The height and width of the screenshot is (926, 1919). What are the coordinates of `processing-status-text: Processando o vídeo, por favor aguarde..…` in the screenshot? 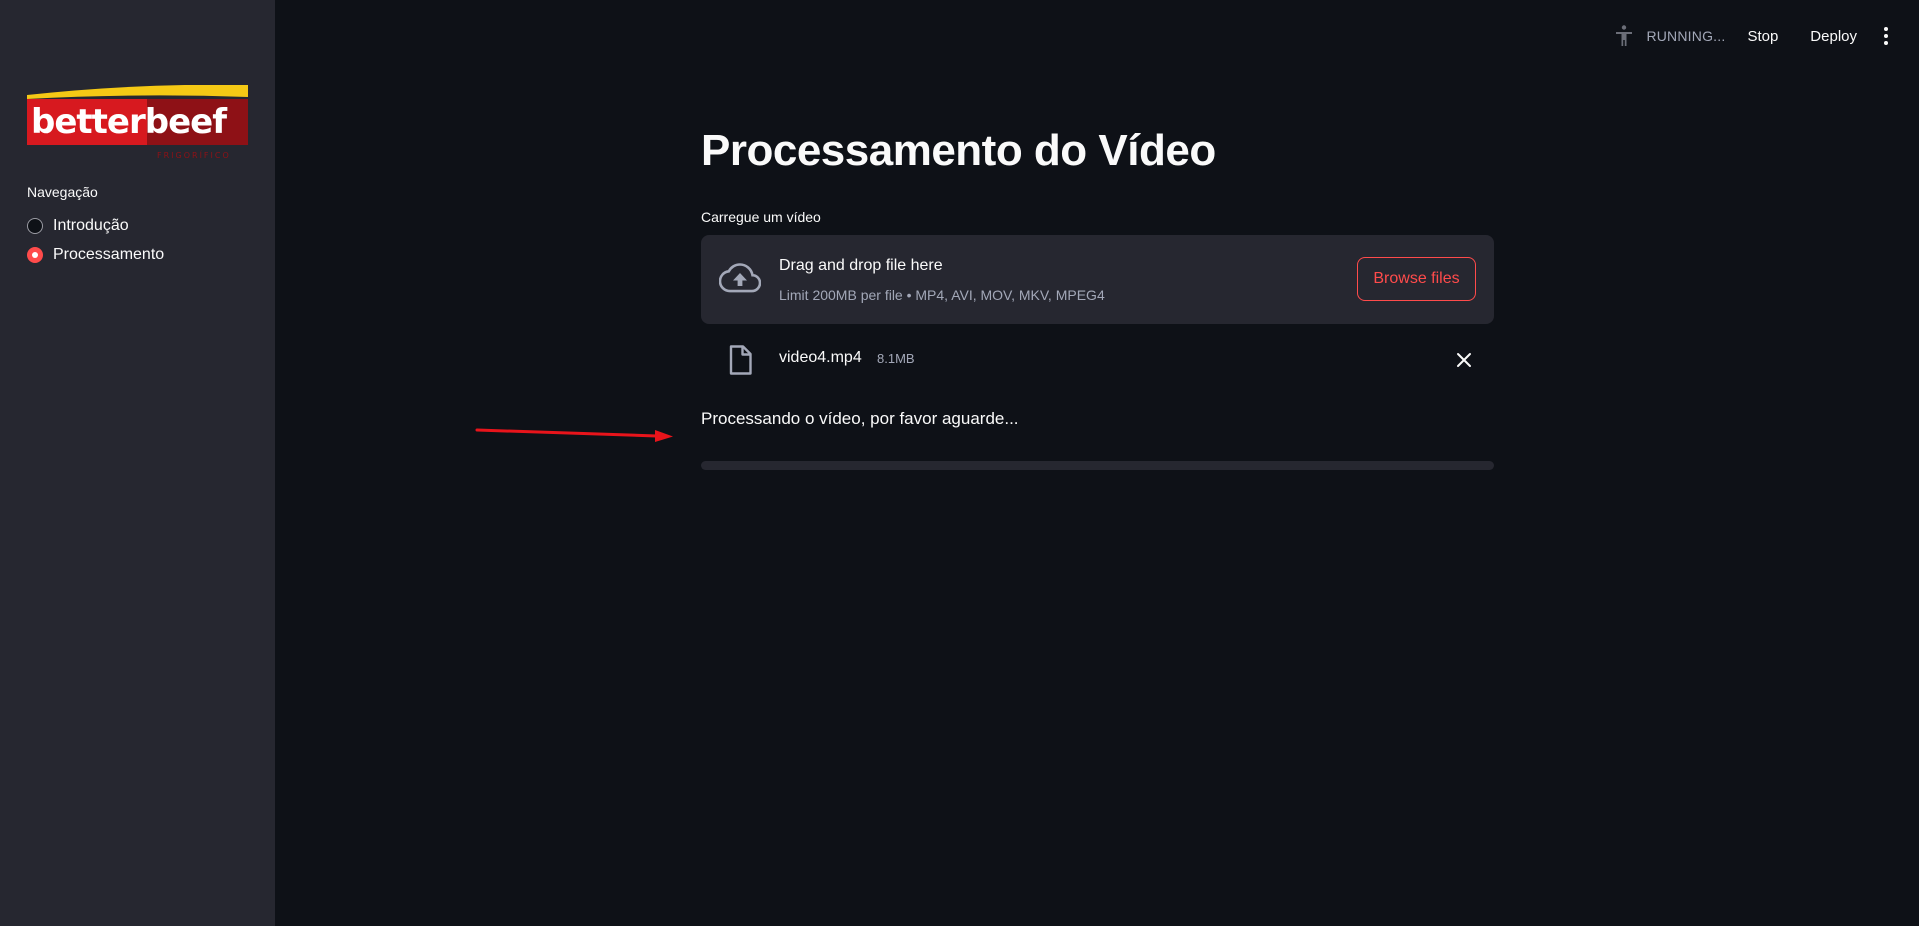 It's located at (860, 418).